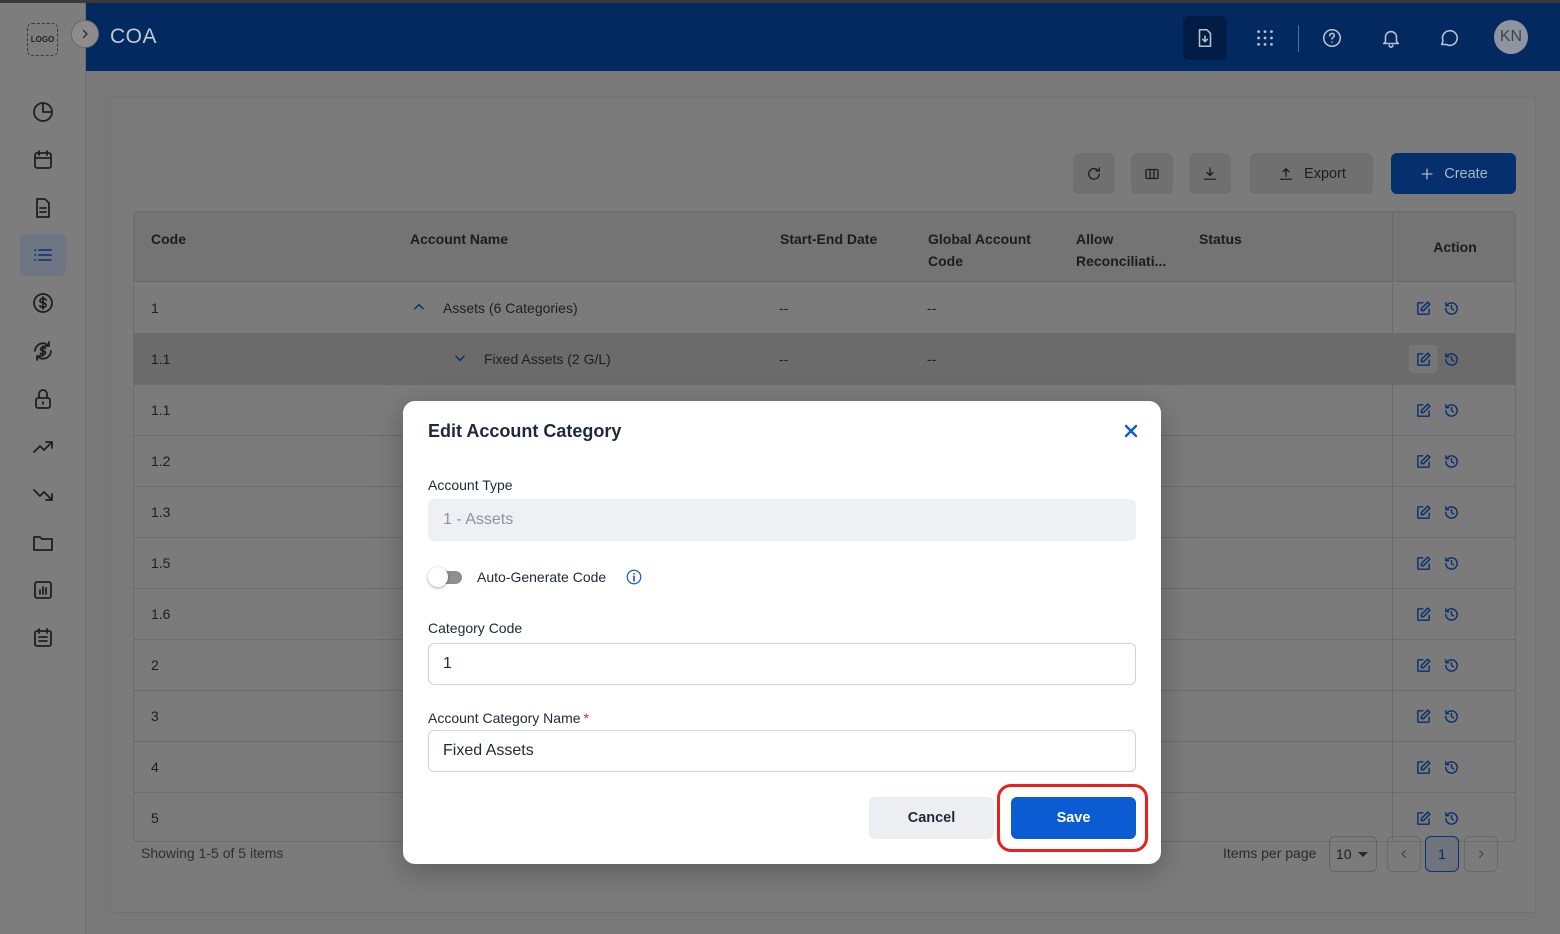 The height and width of the screenshot is (934, 1560). What do you see at coordinates (1511, 37) in the screenshot?
I see `avatar: KN` at bounding box center [1511, 37].